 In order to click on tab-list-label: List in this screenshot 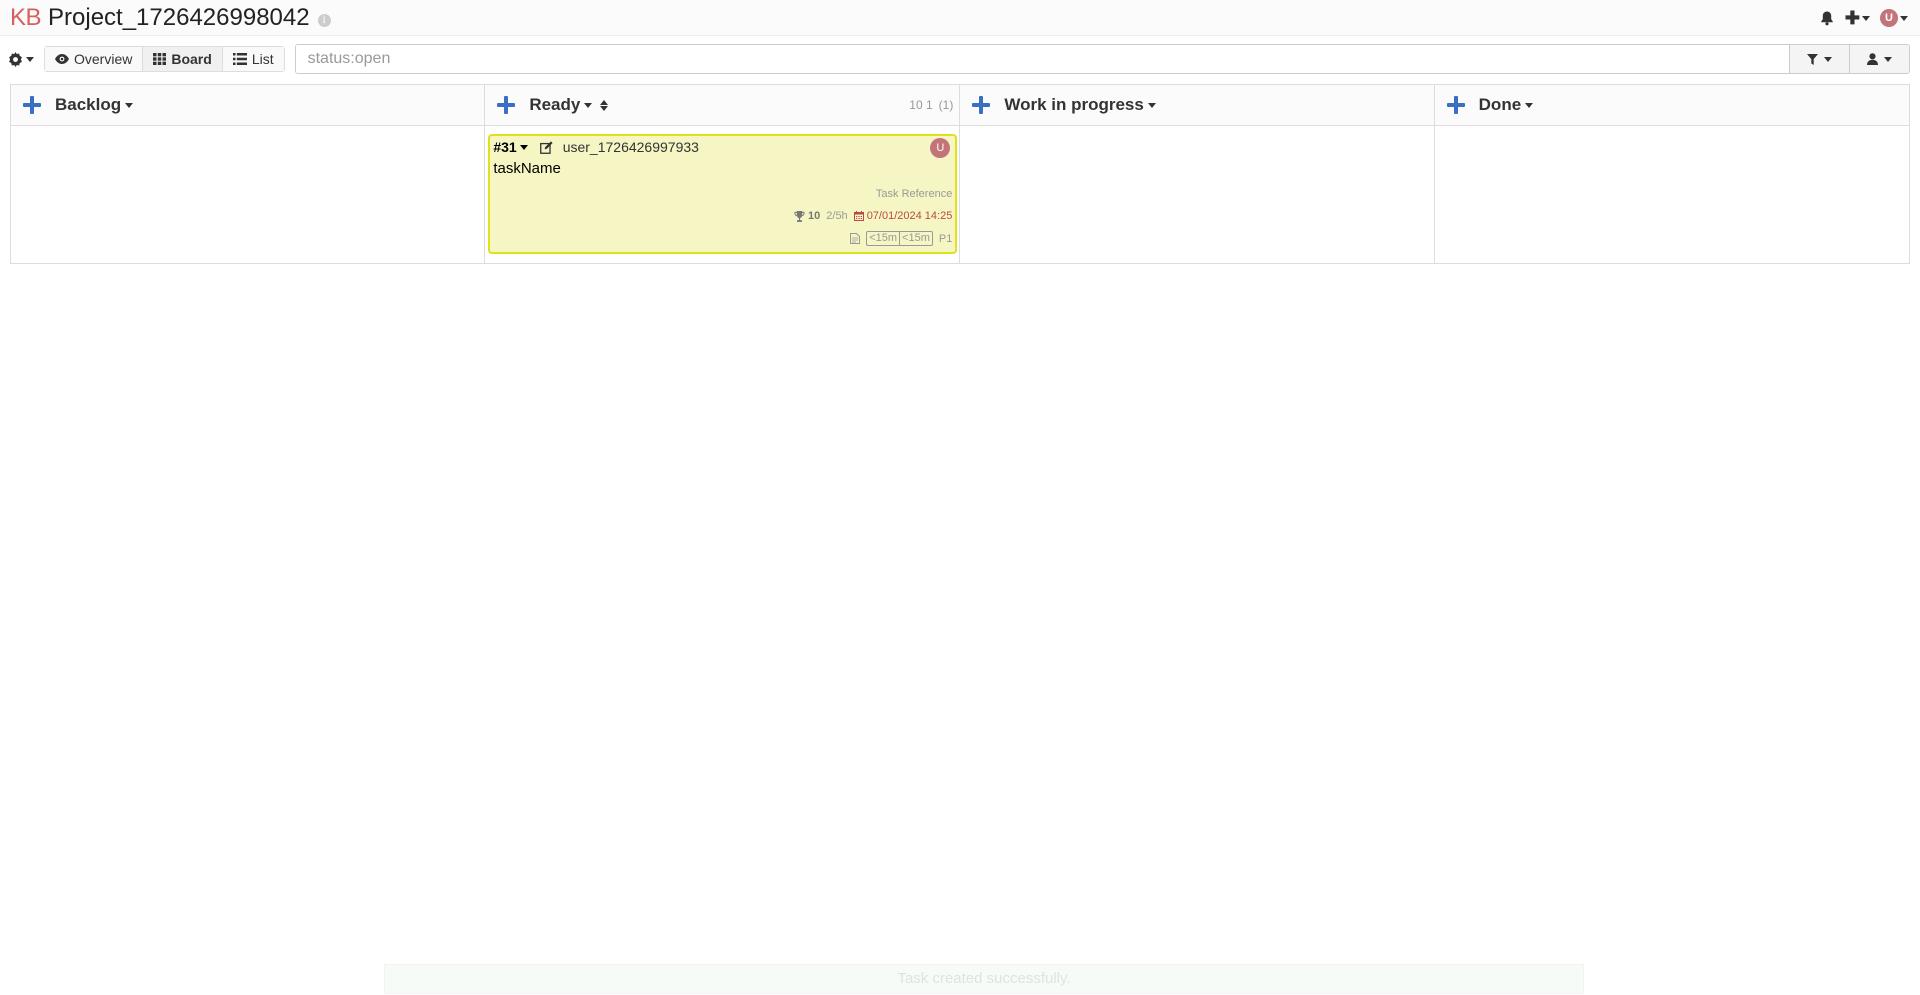, I will do `click(262, 59)`.